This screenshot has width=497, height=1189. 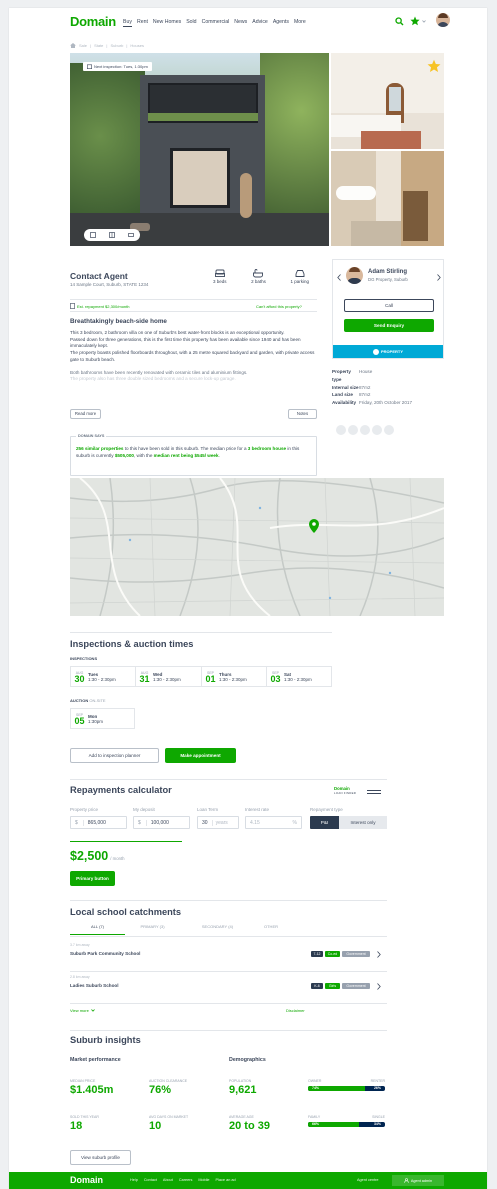 What do you see at coordinates (281, 23) in the screenshot?
I see `nav-agents: Agents` at bounding box center [281, 23].